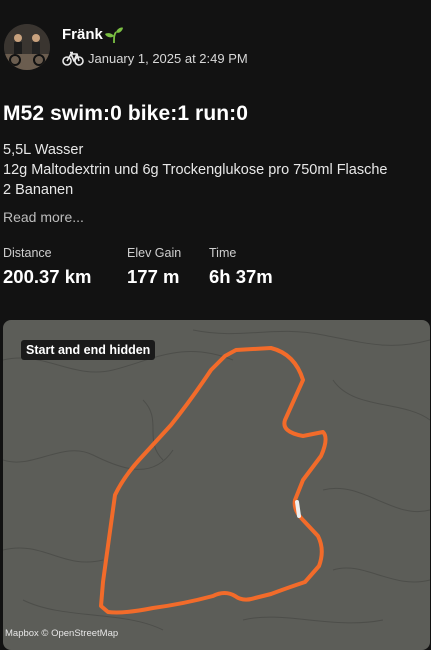 The height and width of the screenshot is (650, 431). I want to click on stat-label: Distance, so click(27, 253).